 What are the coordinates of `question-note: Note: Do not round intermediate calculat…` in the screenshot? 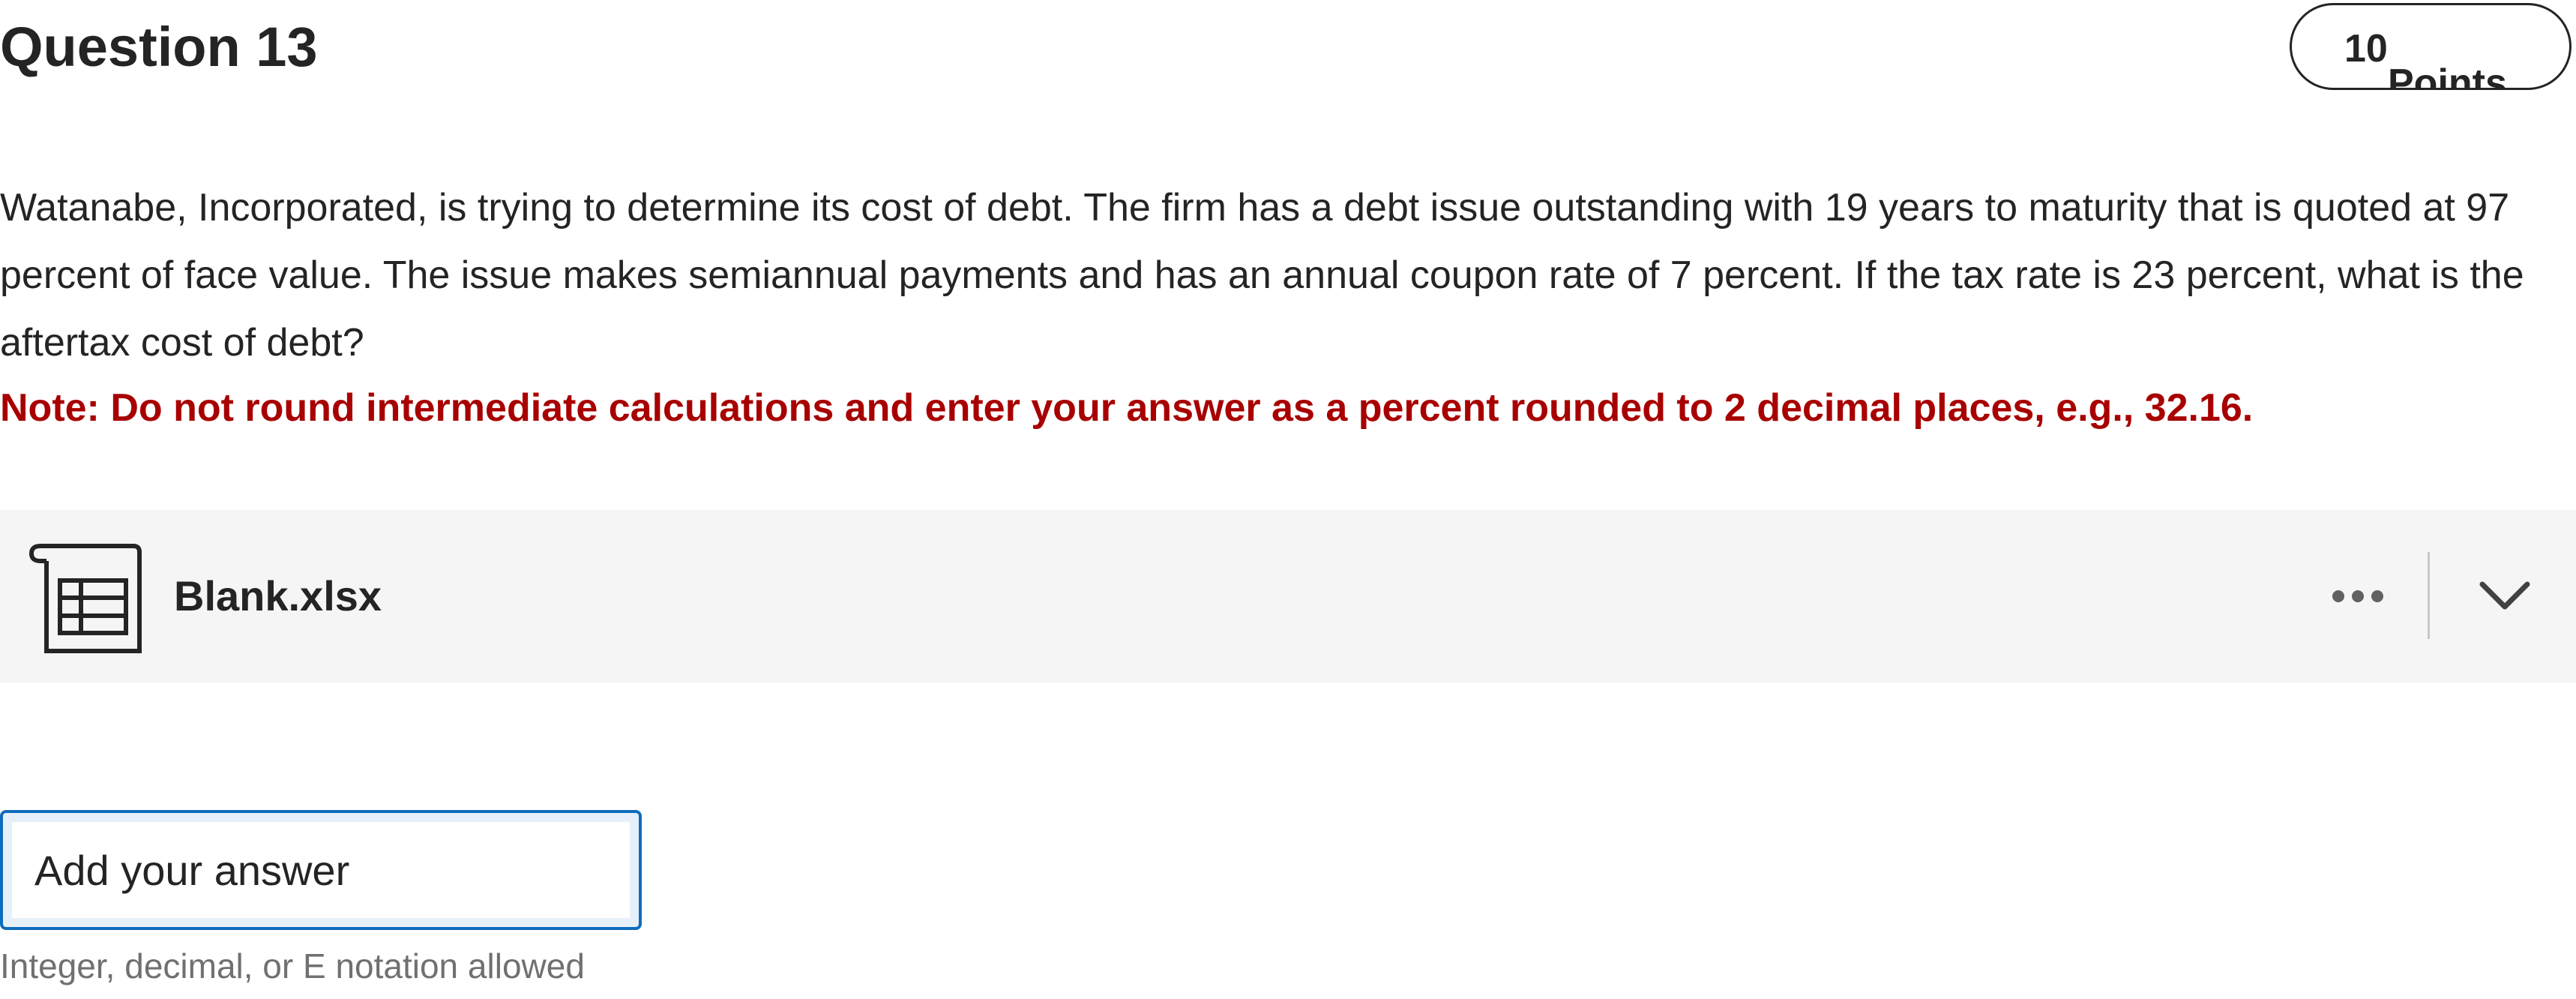 It's located at (1127, 408).